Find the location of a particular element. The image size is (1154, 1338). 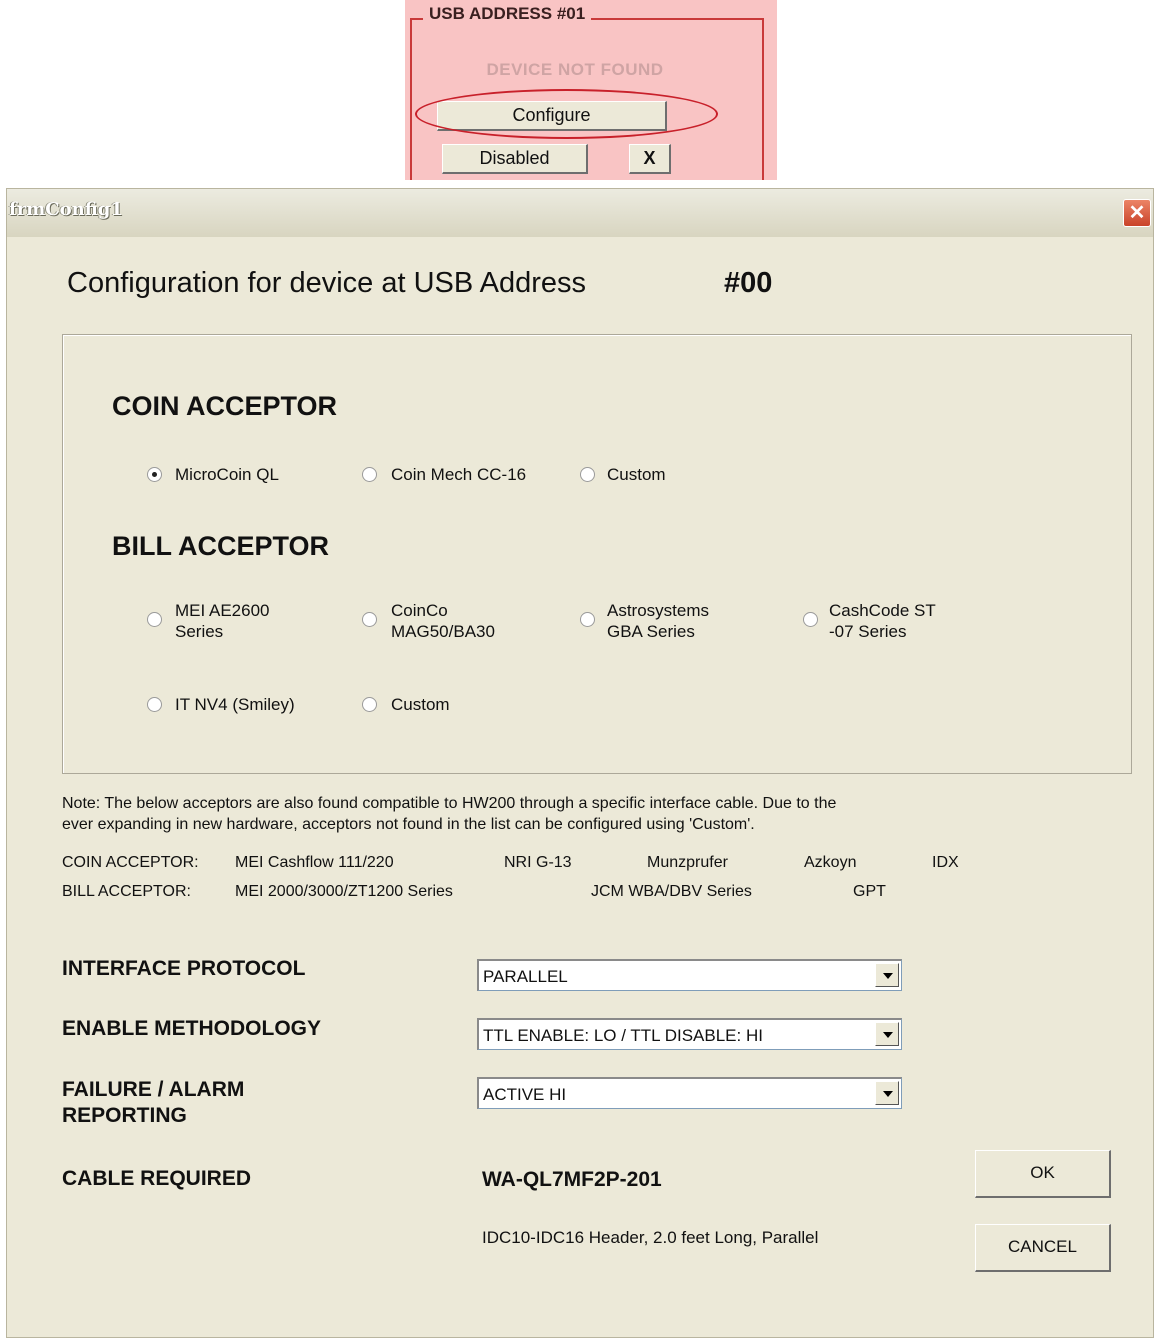

compatible-coin-item: Munzprufer is located at coordinates (687, 862).